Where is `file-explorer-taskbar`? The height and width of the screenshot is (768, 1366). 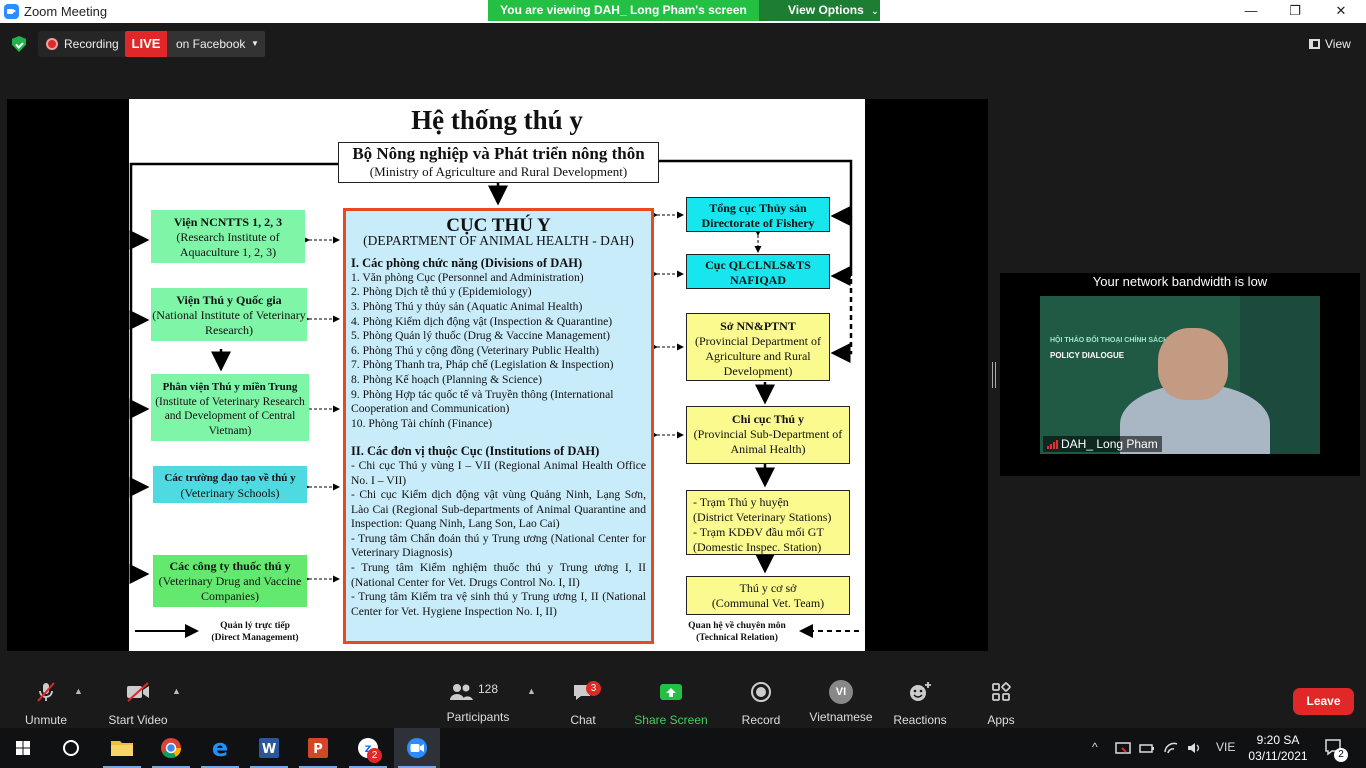 file-explorer-taskbar is located at coordinates (122, 748).